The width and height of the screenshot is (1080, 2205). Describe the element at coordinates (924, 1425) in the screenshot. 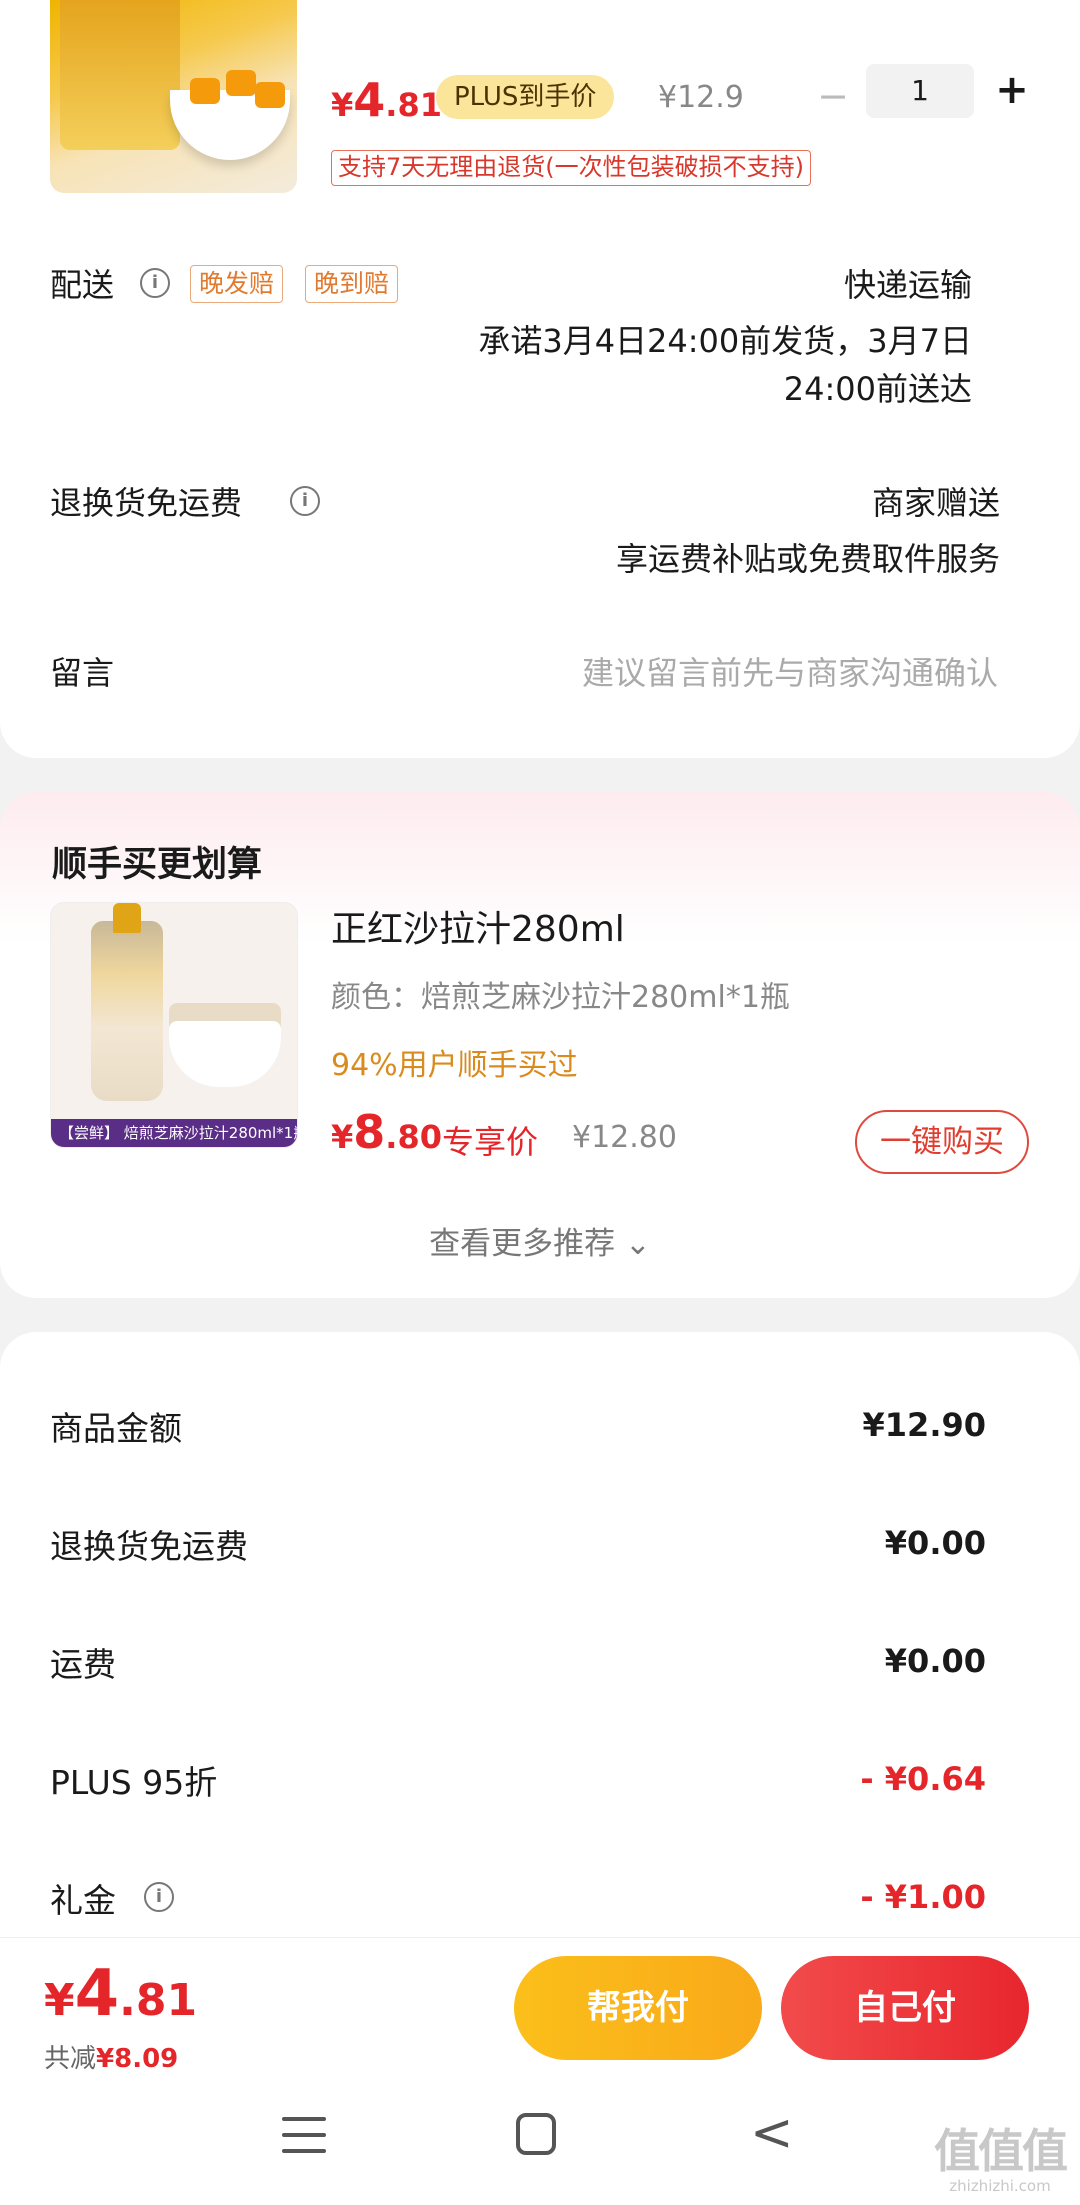

I see `summary-value: ¥12.90` at that location.